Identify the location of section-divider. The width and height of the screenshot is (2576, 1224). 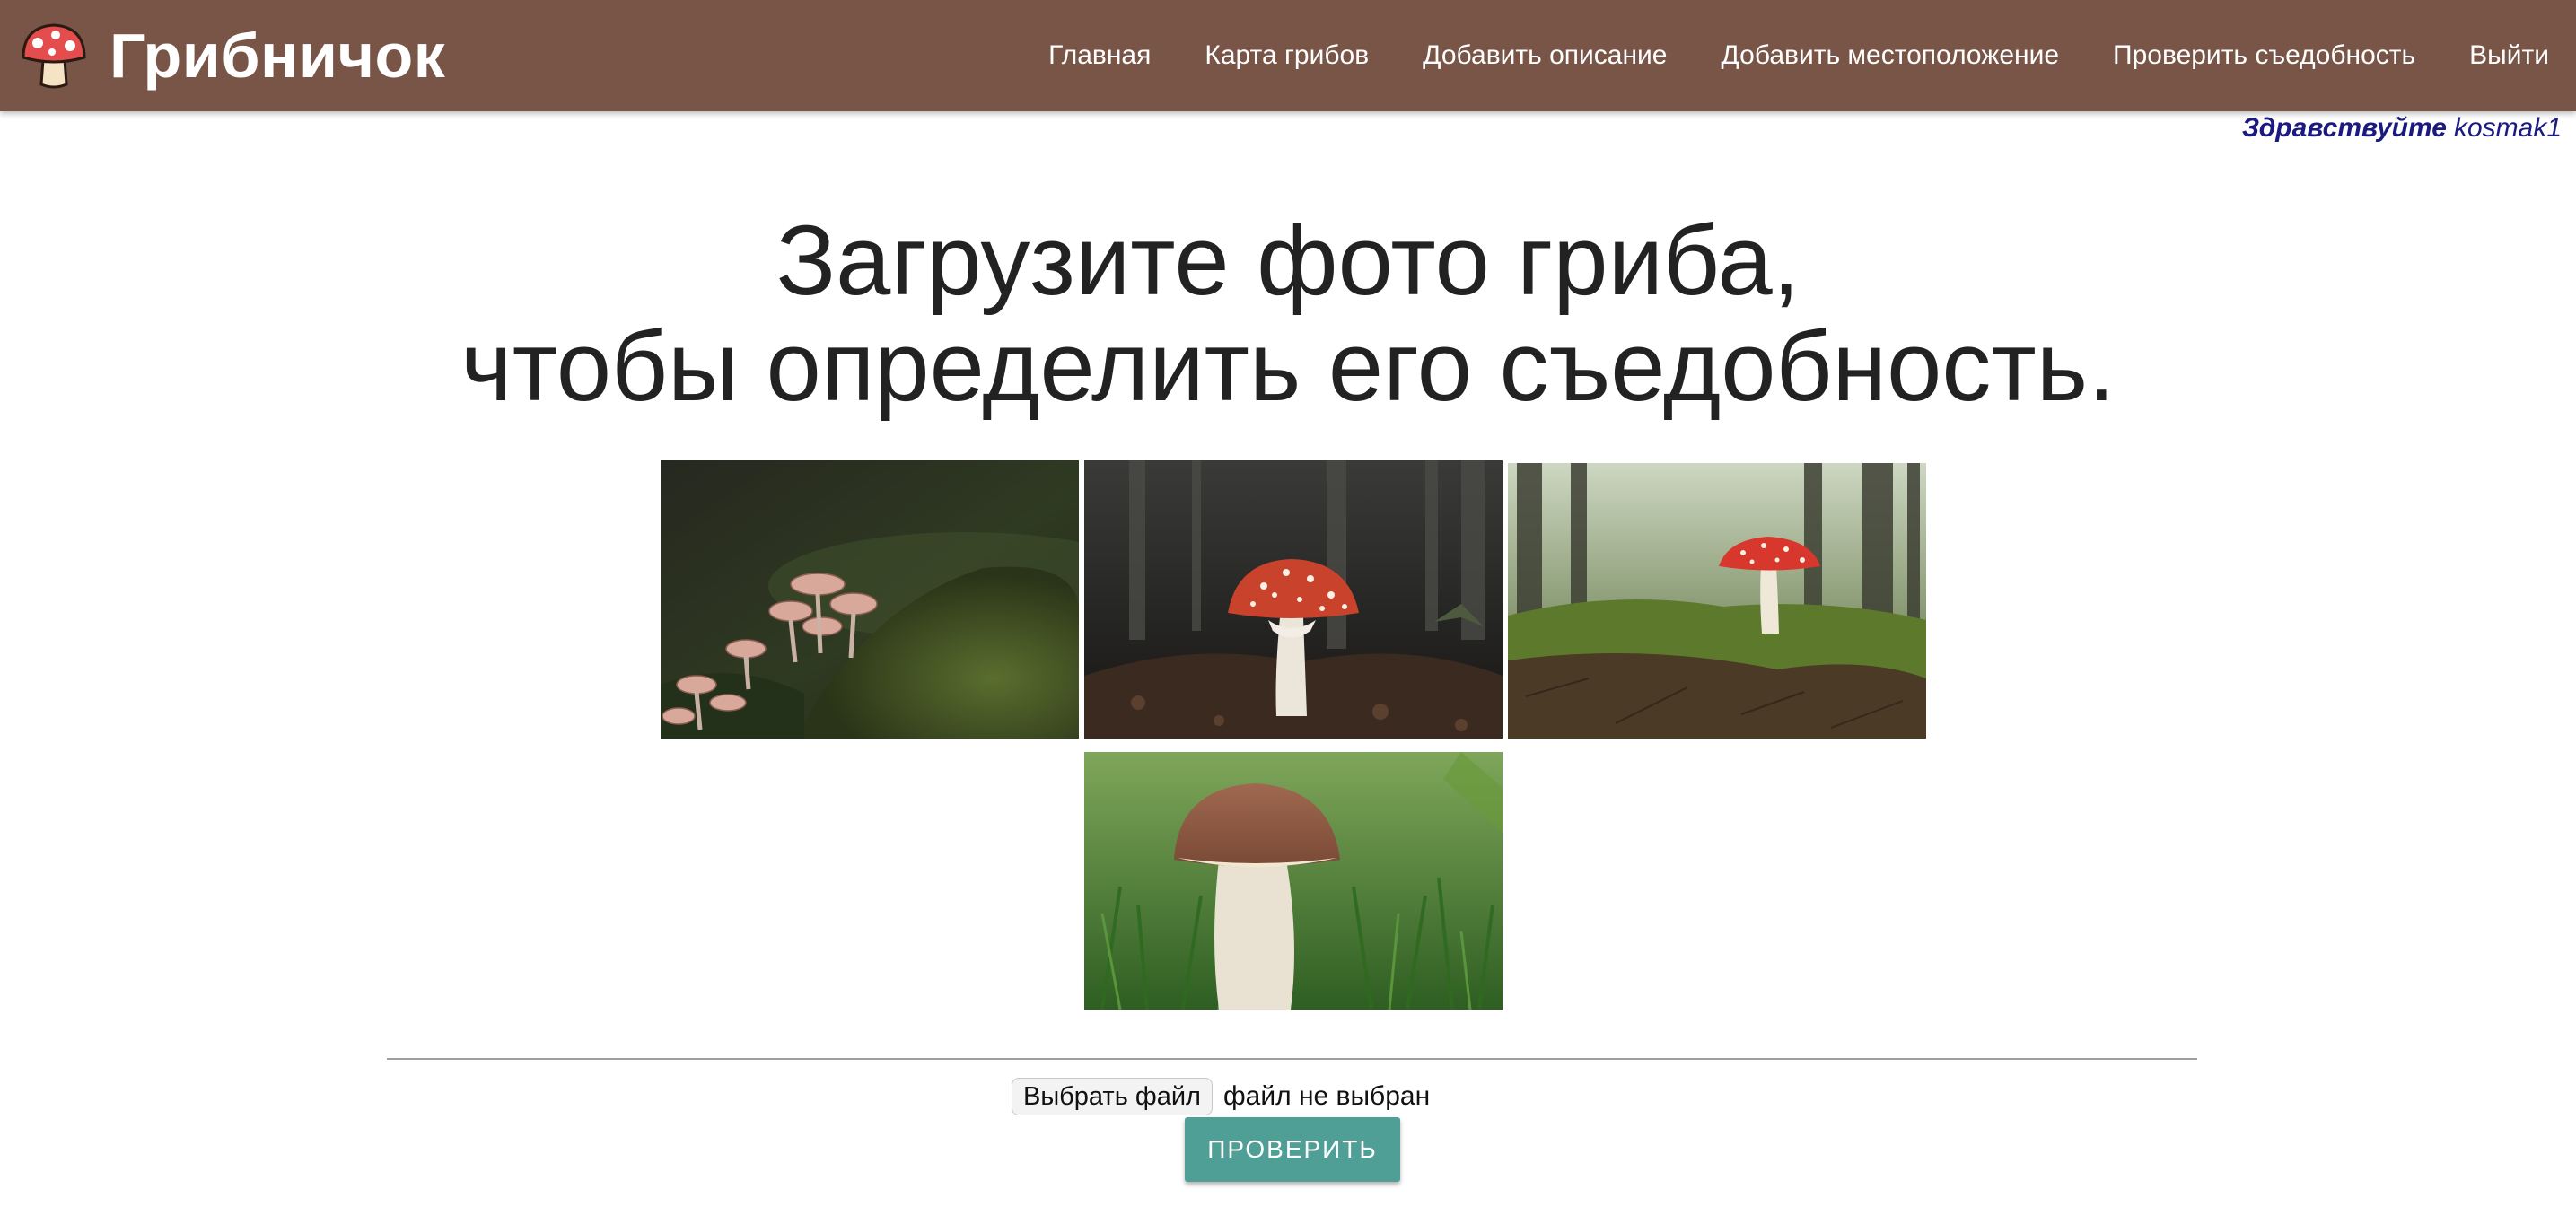
(1292, 1059).